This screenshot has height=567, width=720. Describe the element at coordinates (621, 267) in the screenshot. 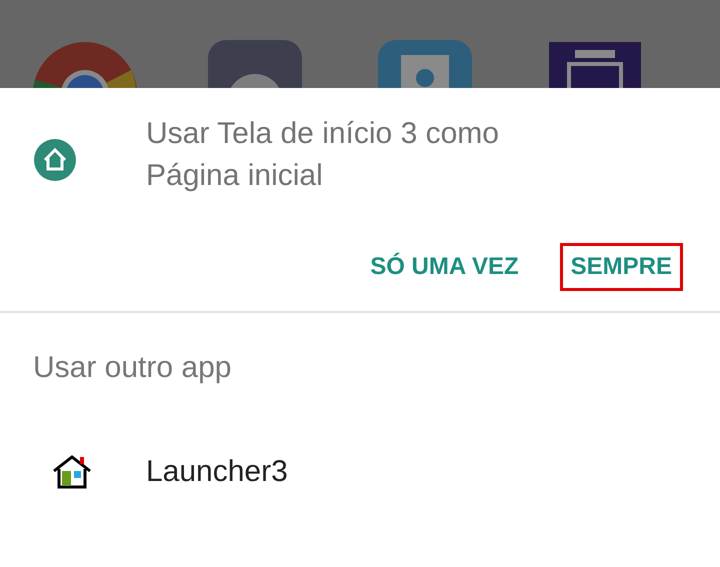

I see `always-button: SEMPRE` at that location.